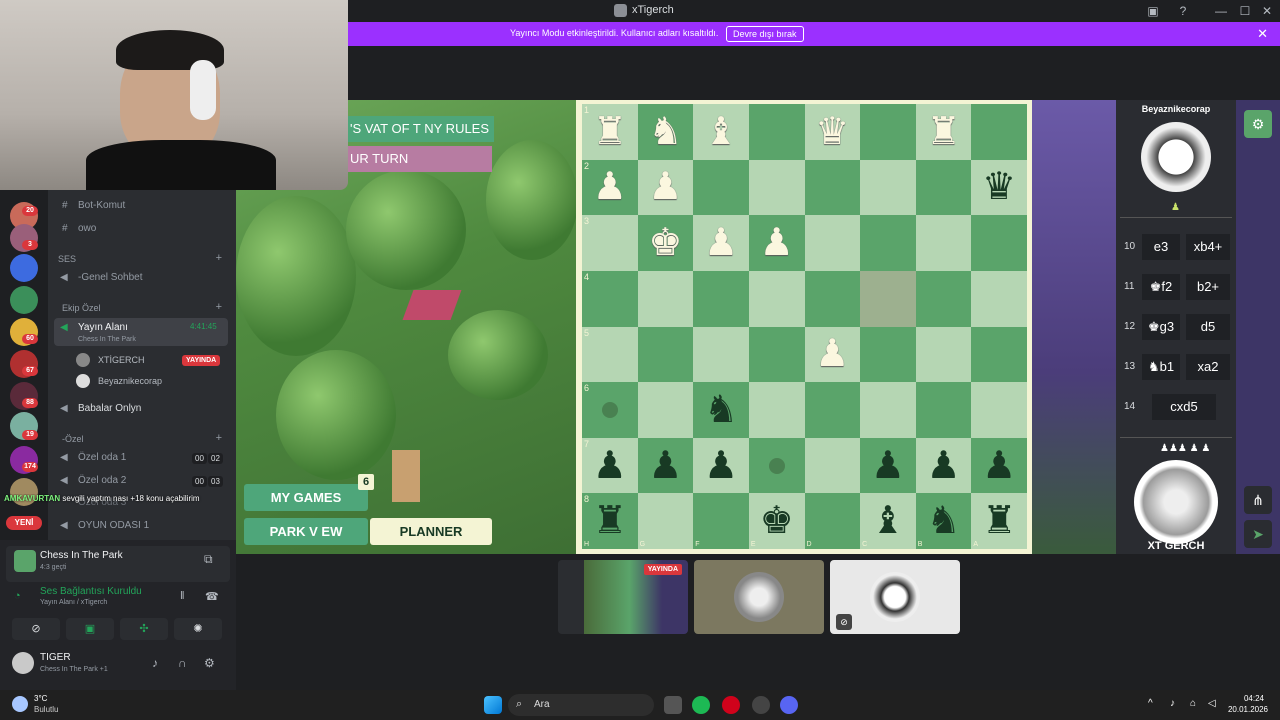 The image size is (1280, 720). Describe the element at coordinates (1183, 11) in the screenshot. I see `help-icon: ?` at that location.